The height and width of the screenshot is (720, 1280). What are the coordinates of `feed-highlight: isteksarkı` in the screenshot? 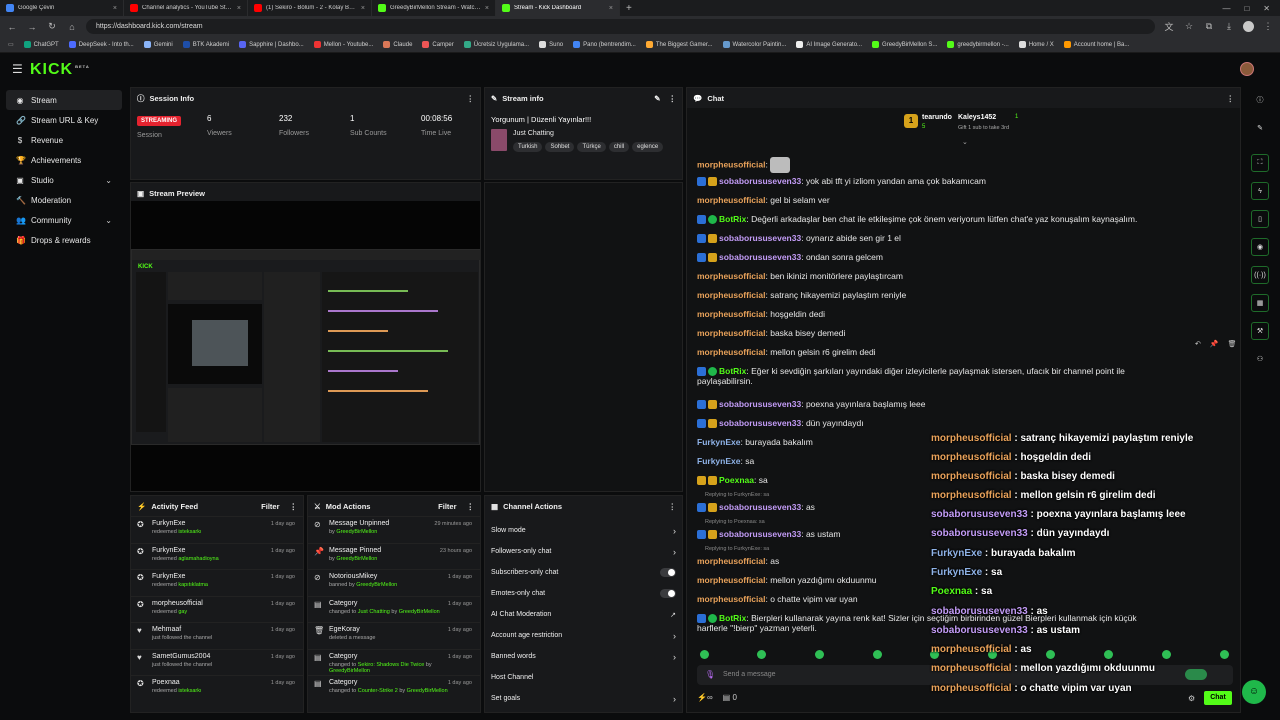 It's located at (189, 532).